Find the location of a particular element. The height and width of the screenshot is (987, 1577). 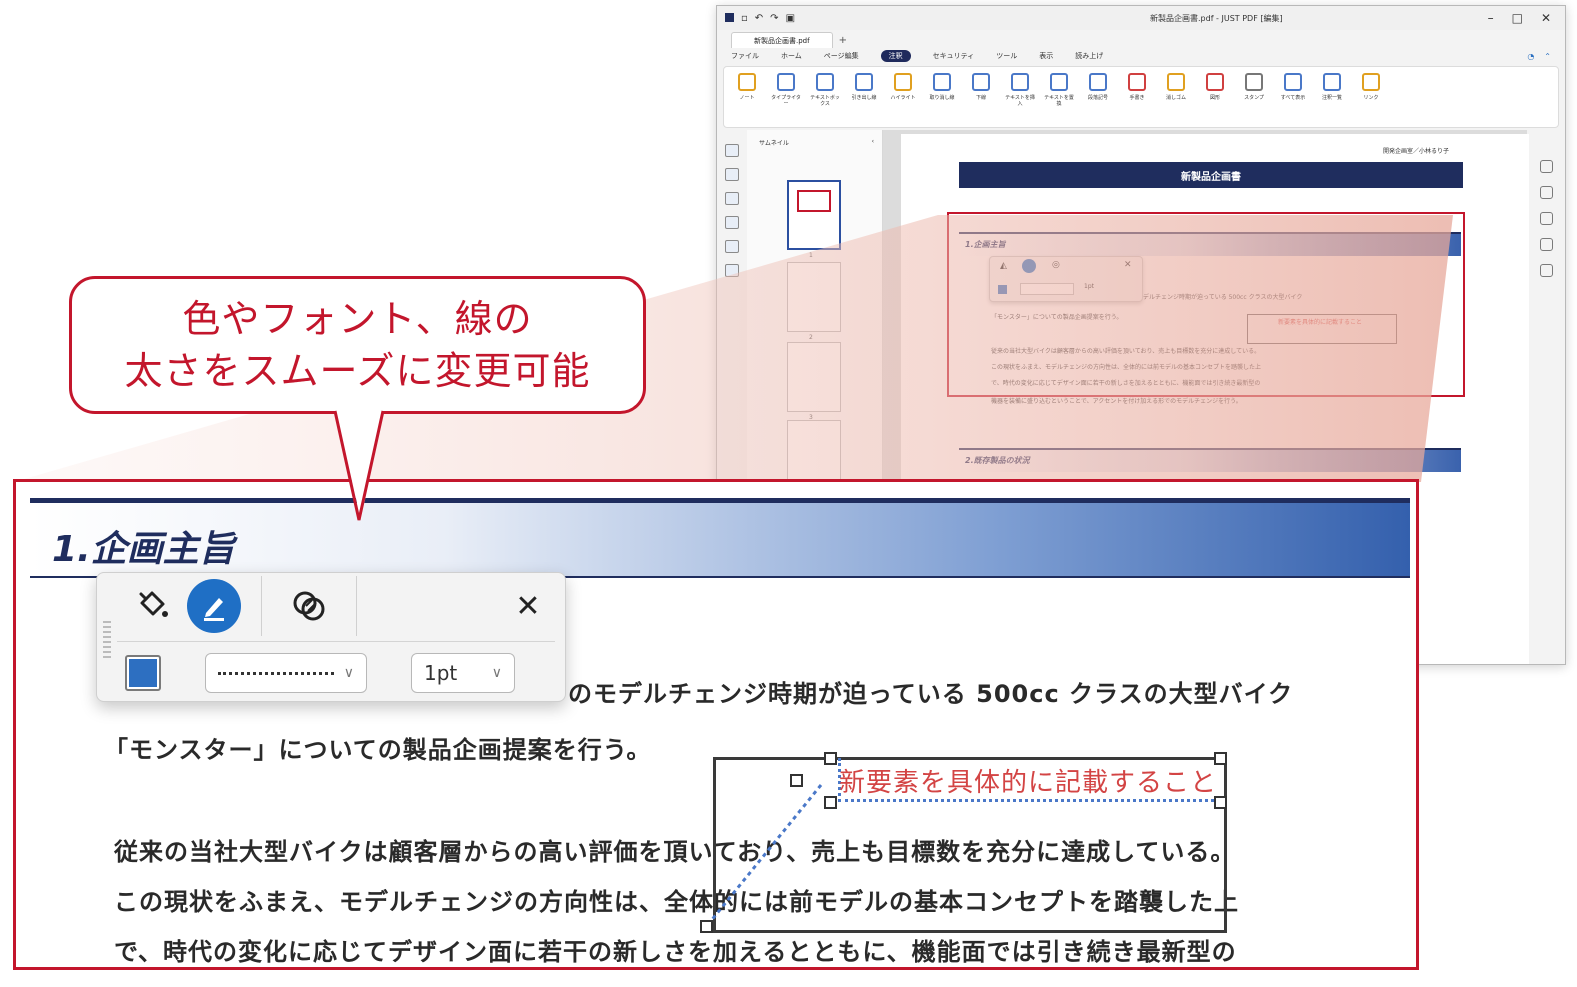

page-number: 2 is located at coordinates (811, 337).